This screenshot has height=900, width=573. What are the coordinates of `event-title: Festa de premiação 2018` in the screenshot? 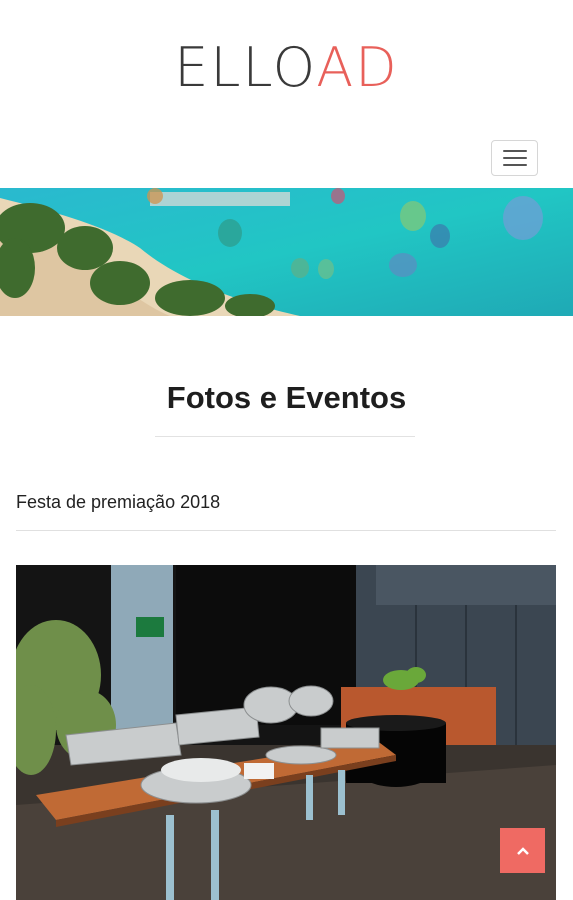 It's located at (118, 502).